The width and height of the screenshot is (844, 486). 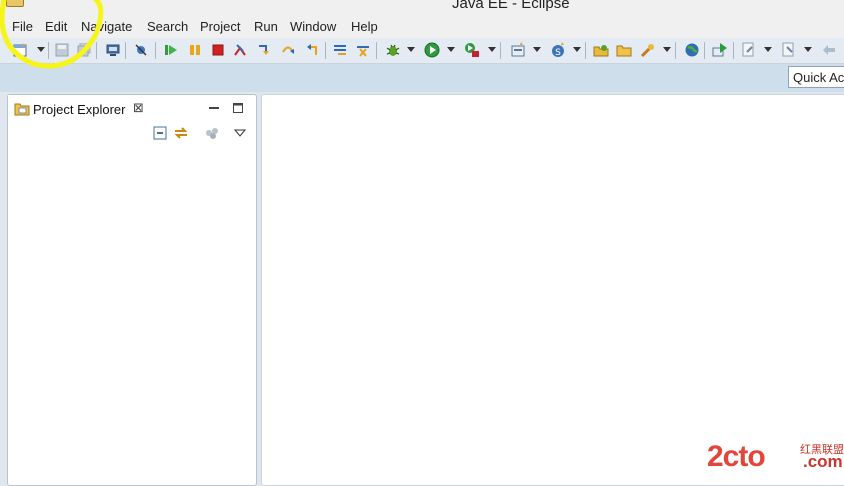 I want to click on use-step-filters-icon, so click(x=339, y=49).